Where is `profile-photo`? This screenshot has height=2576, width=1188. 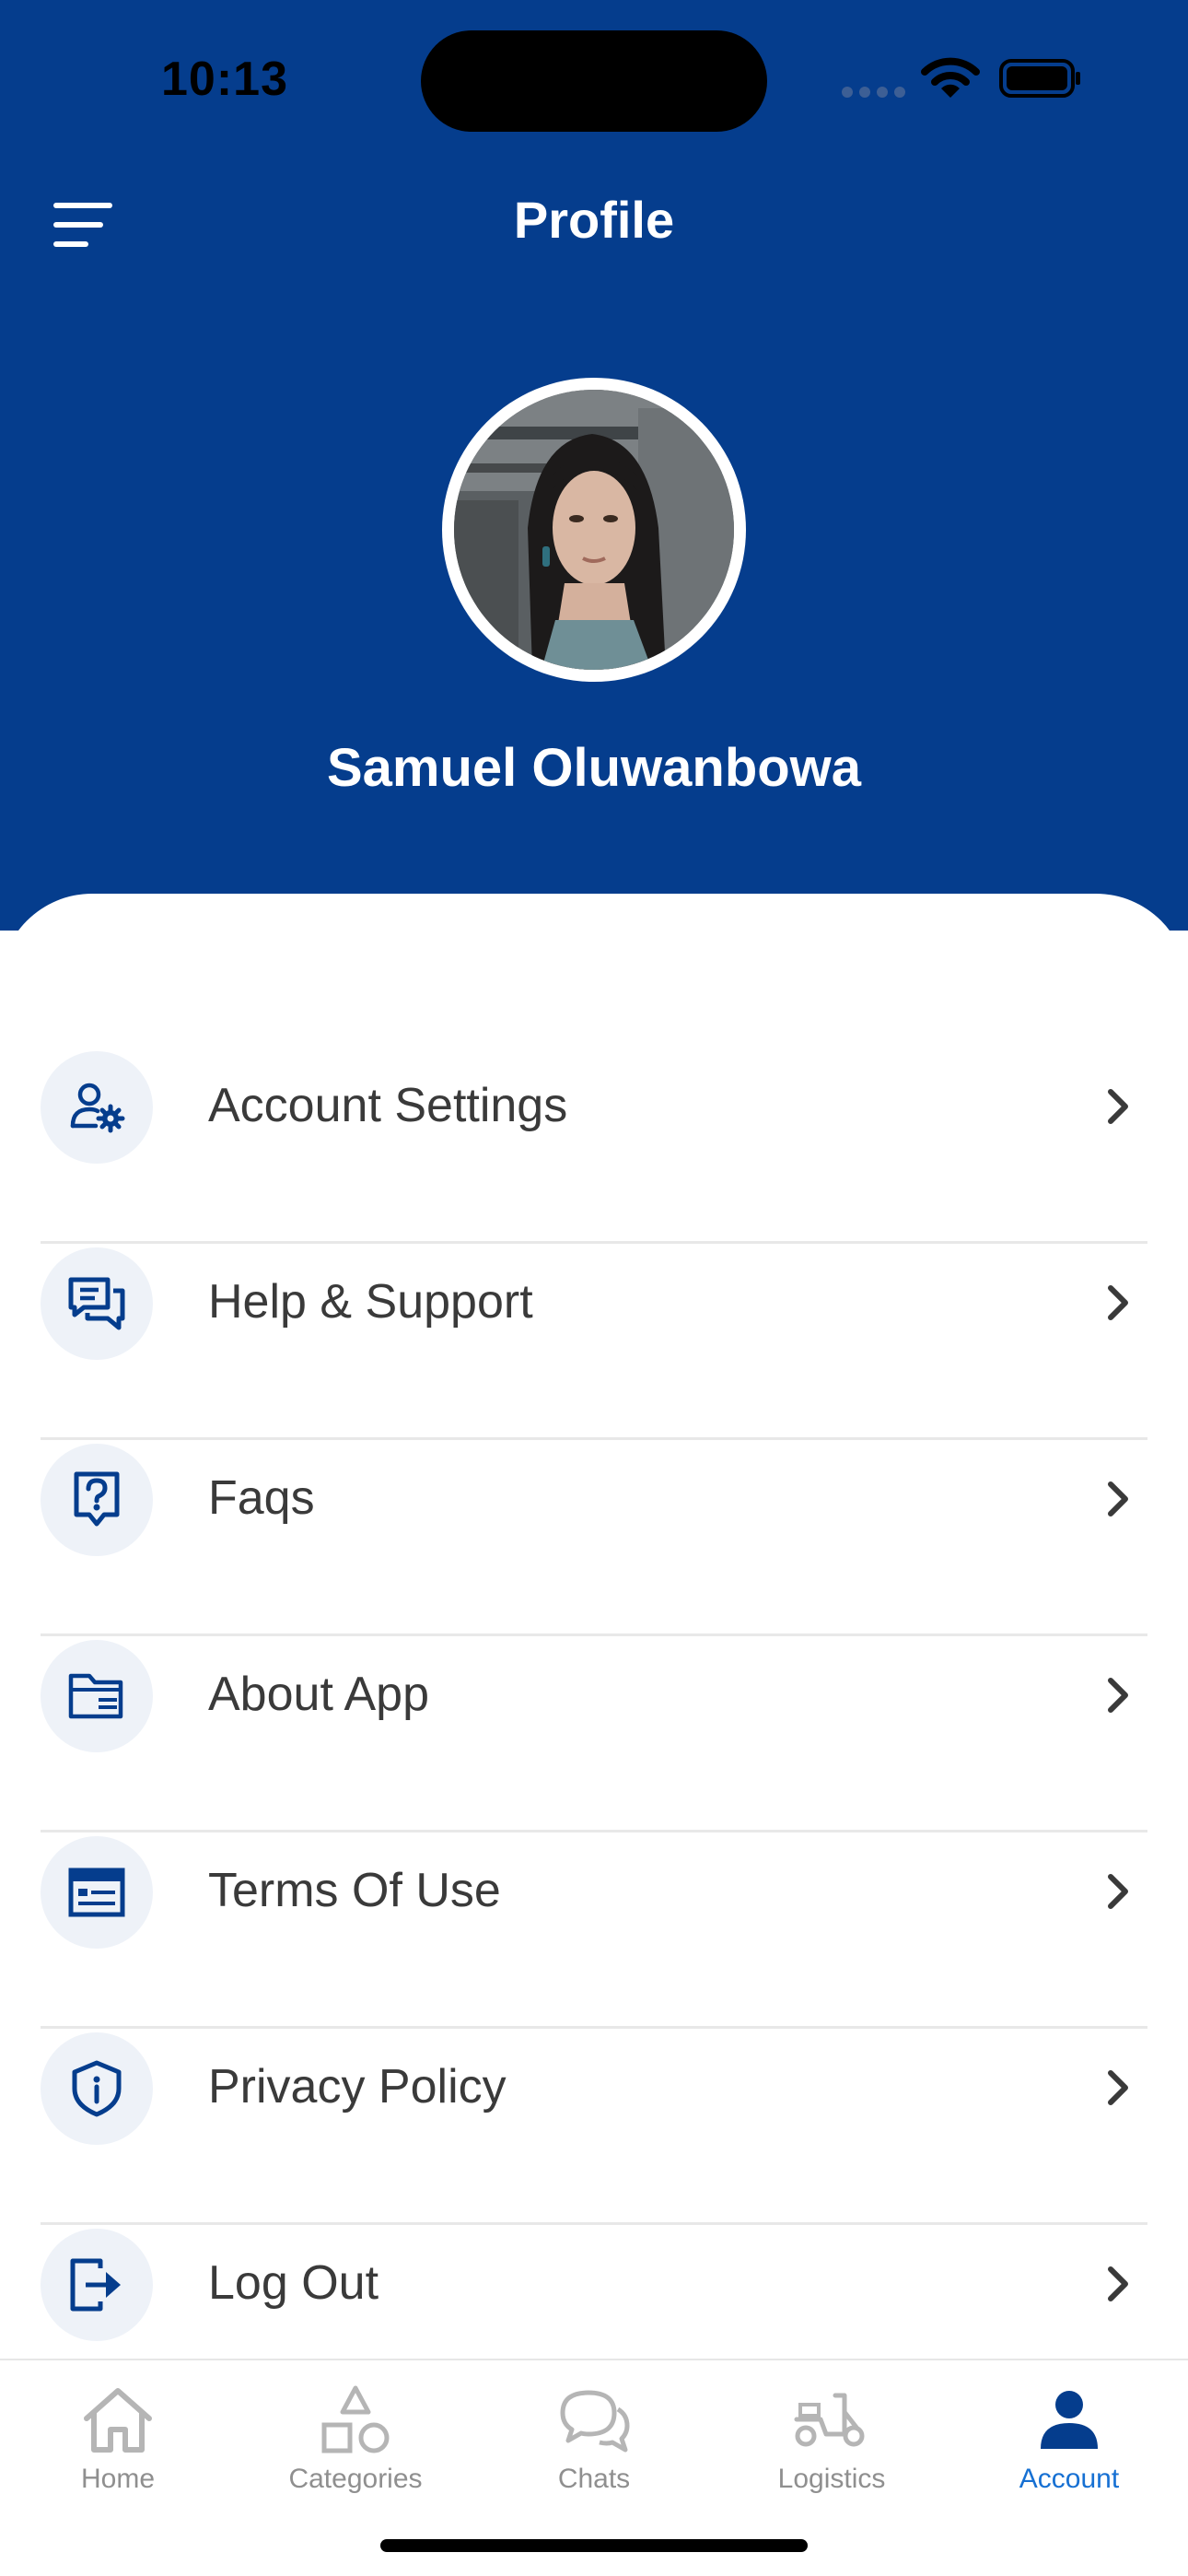
profile-photo is located at coordinates (594, 530).